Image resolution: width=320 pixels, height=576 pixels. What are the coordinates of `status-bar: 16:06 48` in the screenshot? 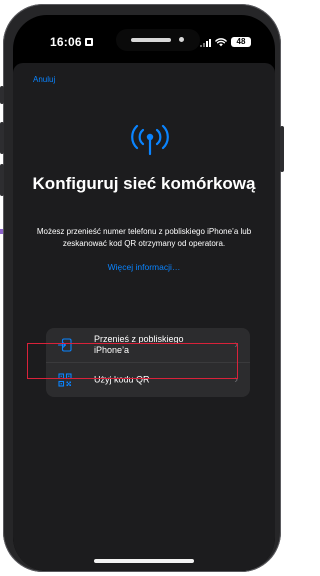 It's located at (144, 40).